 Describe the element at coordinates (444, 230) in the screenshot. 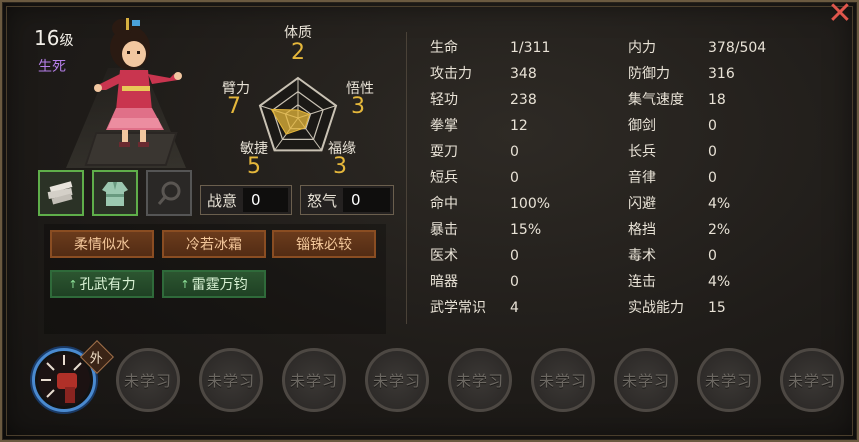

I see `stat-label: 暴击` at that location.